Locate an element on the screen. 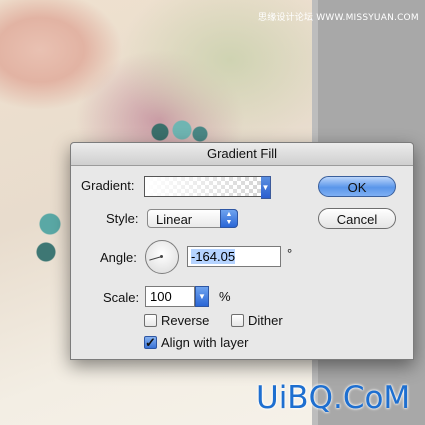  degree-symbol: ° is located at coordinates (290, 253).